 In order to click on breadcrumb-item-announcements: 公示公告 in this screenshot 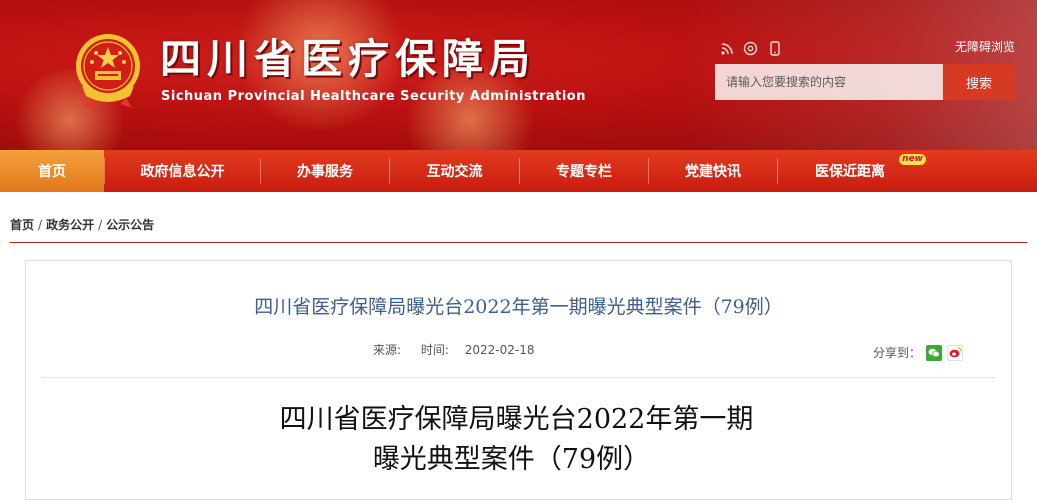, I will do `click(130, 225)`.